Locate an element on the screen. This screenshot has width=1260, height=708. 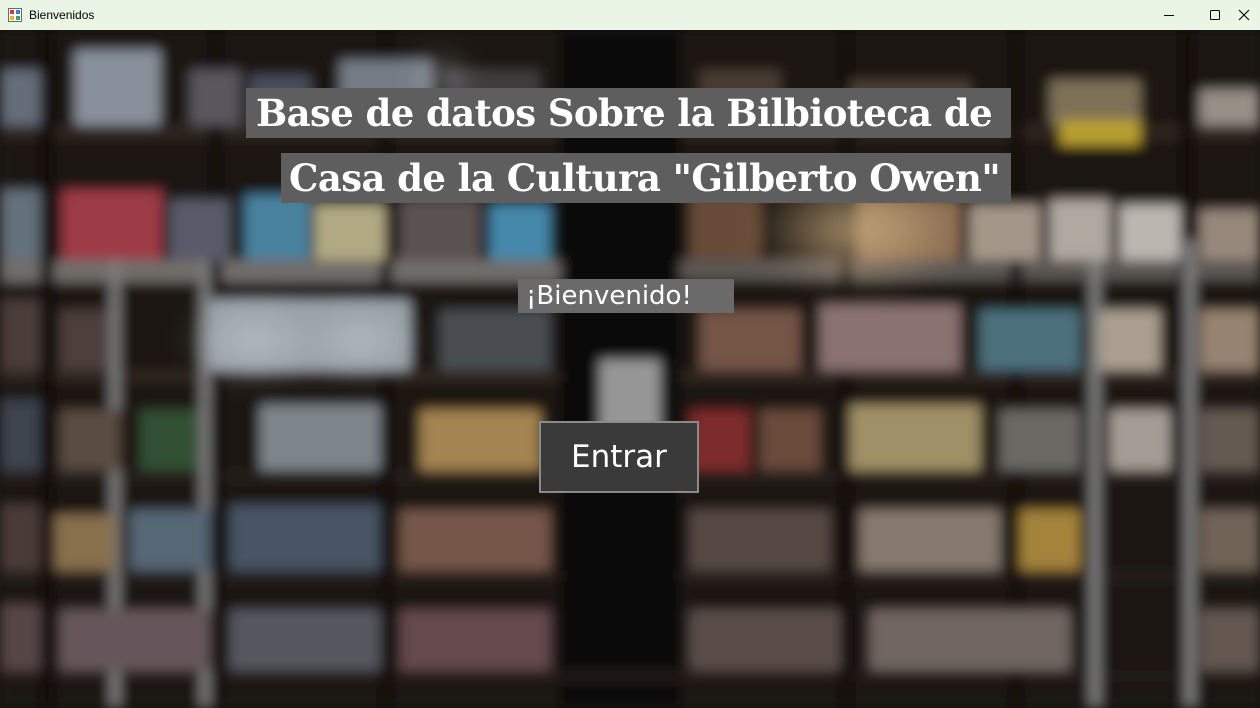
close-button is located at coordinates (1249, 15).